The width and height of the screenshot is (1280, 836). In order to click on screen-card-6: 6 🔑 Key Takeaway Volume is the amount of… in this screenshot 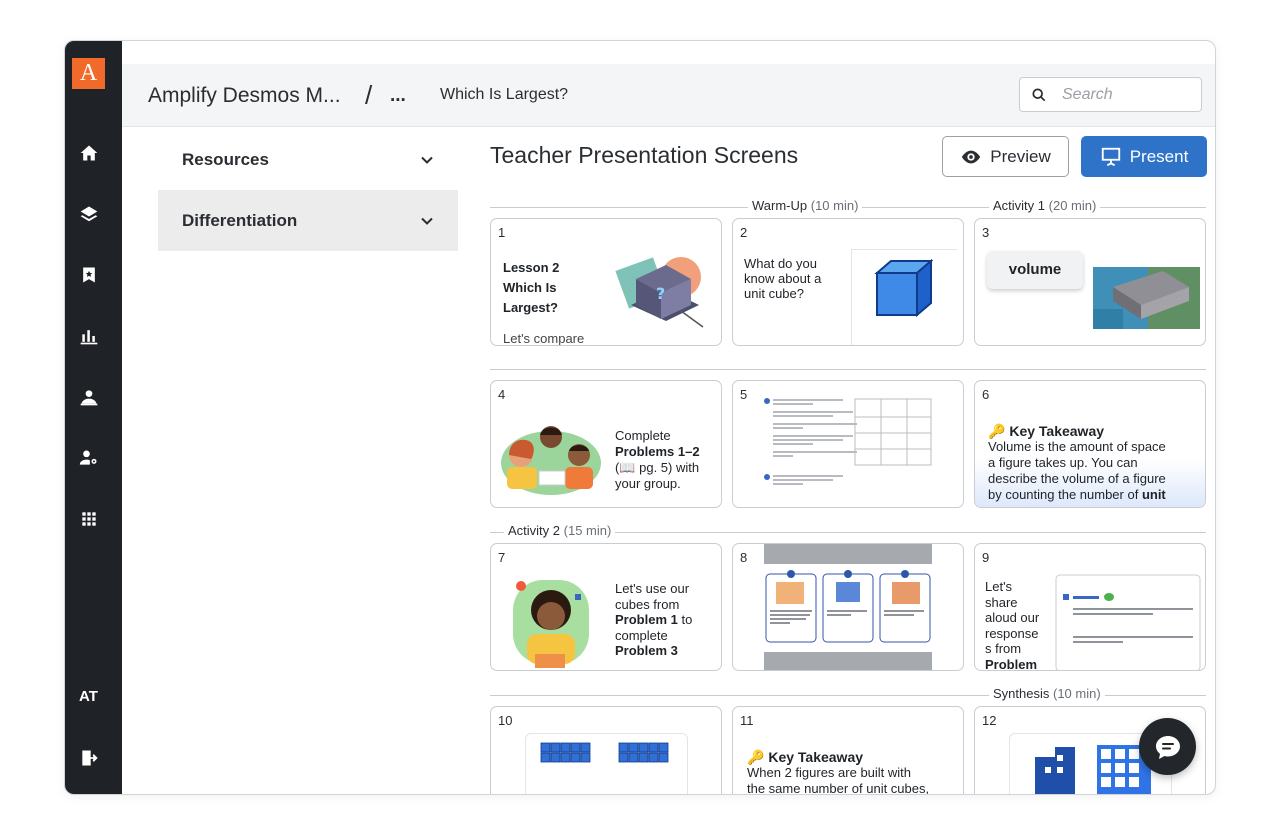, I will do `click(1090, 444)`.